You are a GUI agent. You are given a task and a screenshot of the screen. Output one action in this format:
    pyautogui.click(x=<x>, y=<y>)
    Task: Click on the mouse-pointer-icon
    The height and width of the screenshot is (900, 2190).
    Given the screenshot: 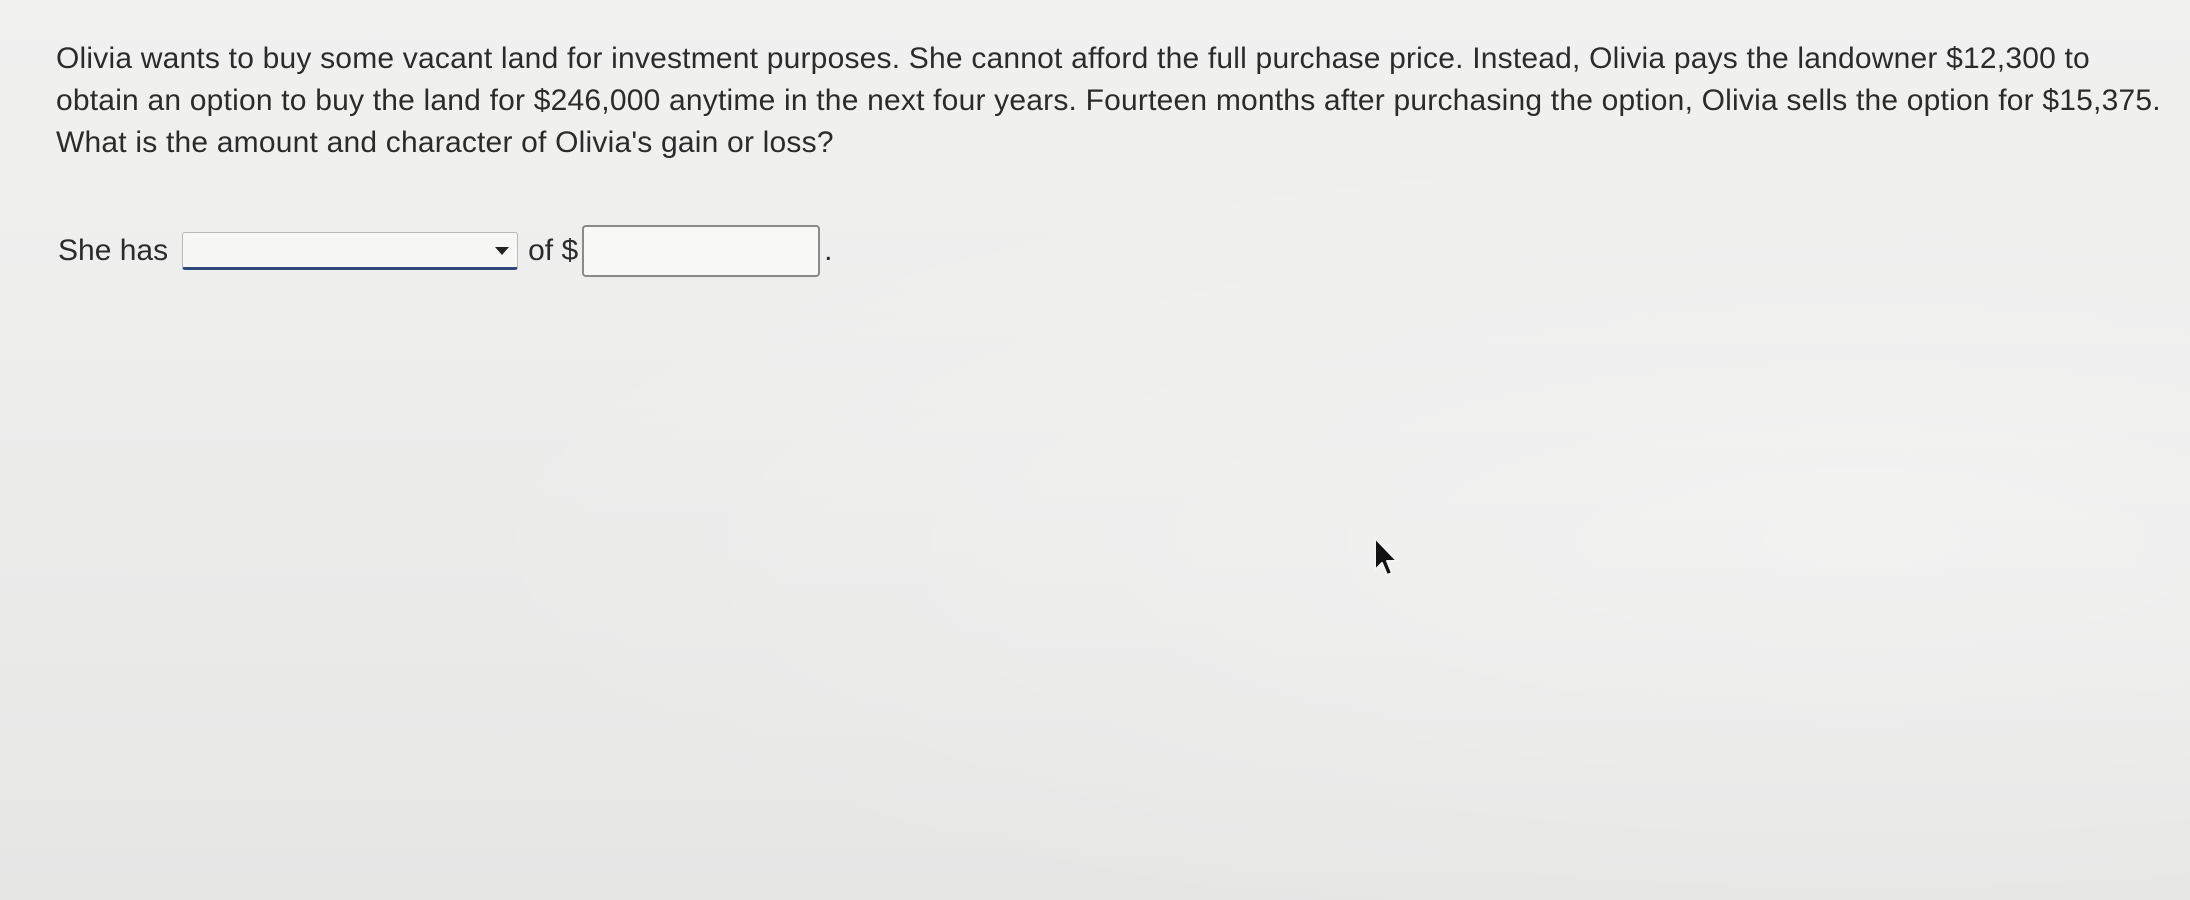 What is the action you would take?
    pyautogui.click(x=1386, y=556)
    